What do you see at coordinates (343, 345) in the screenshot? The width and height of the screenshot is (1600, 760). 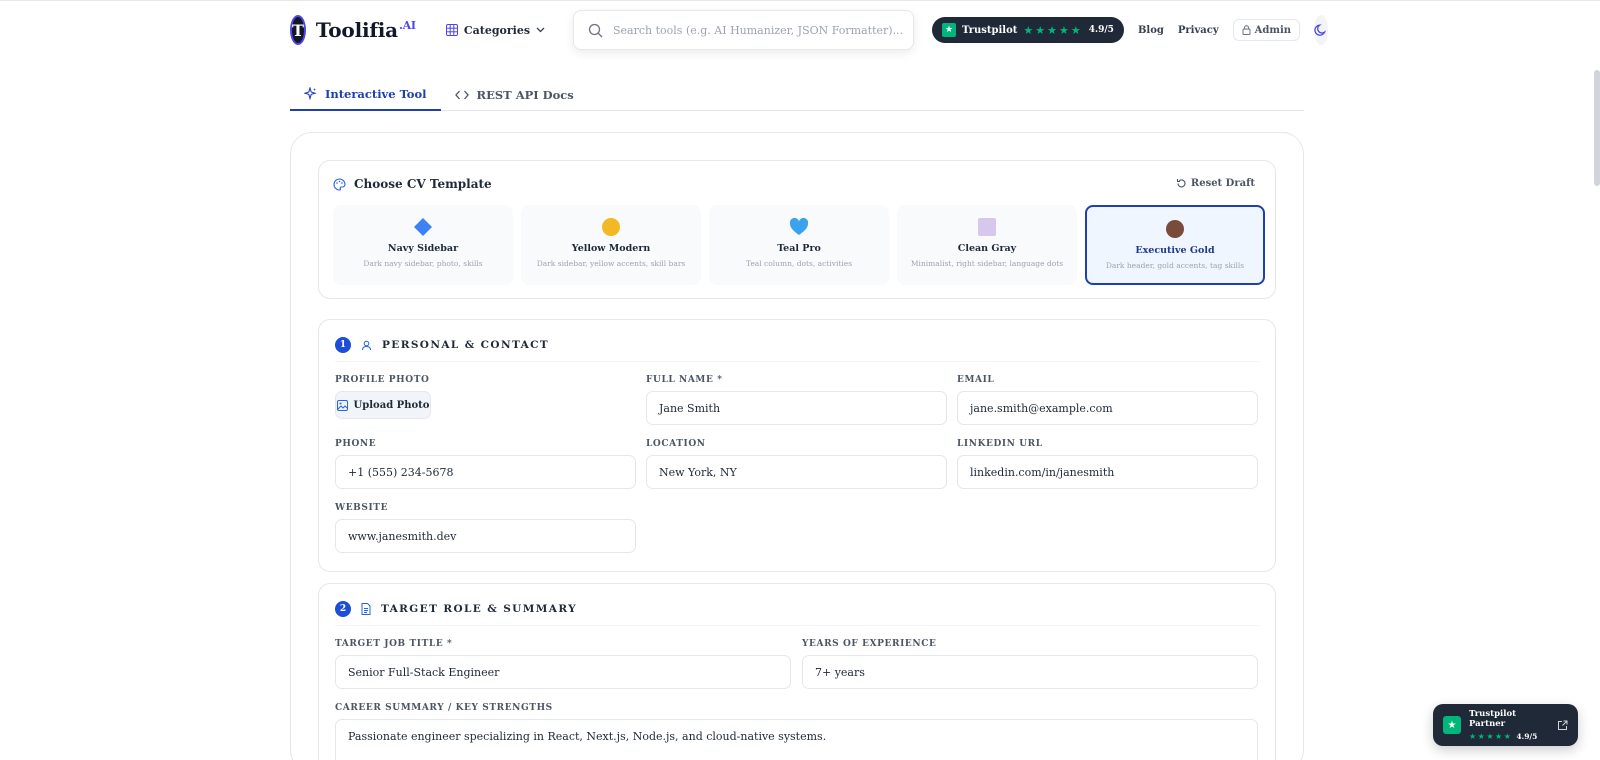 I see `section-number: 1` at bounding box center [343, 345].